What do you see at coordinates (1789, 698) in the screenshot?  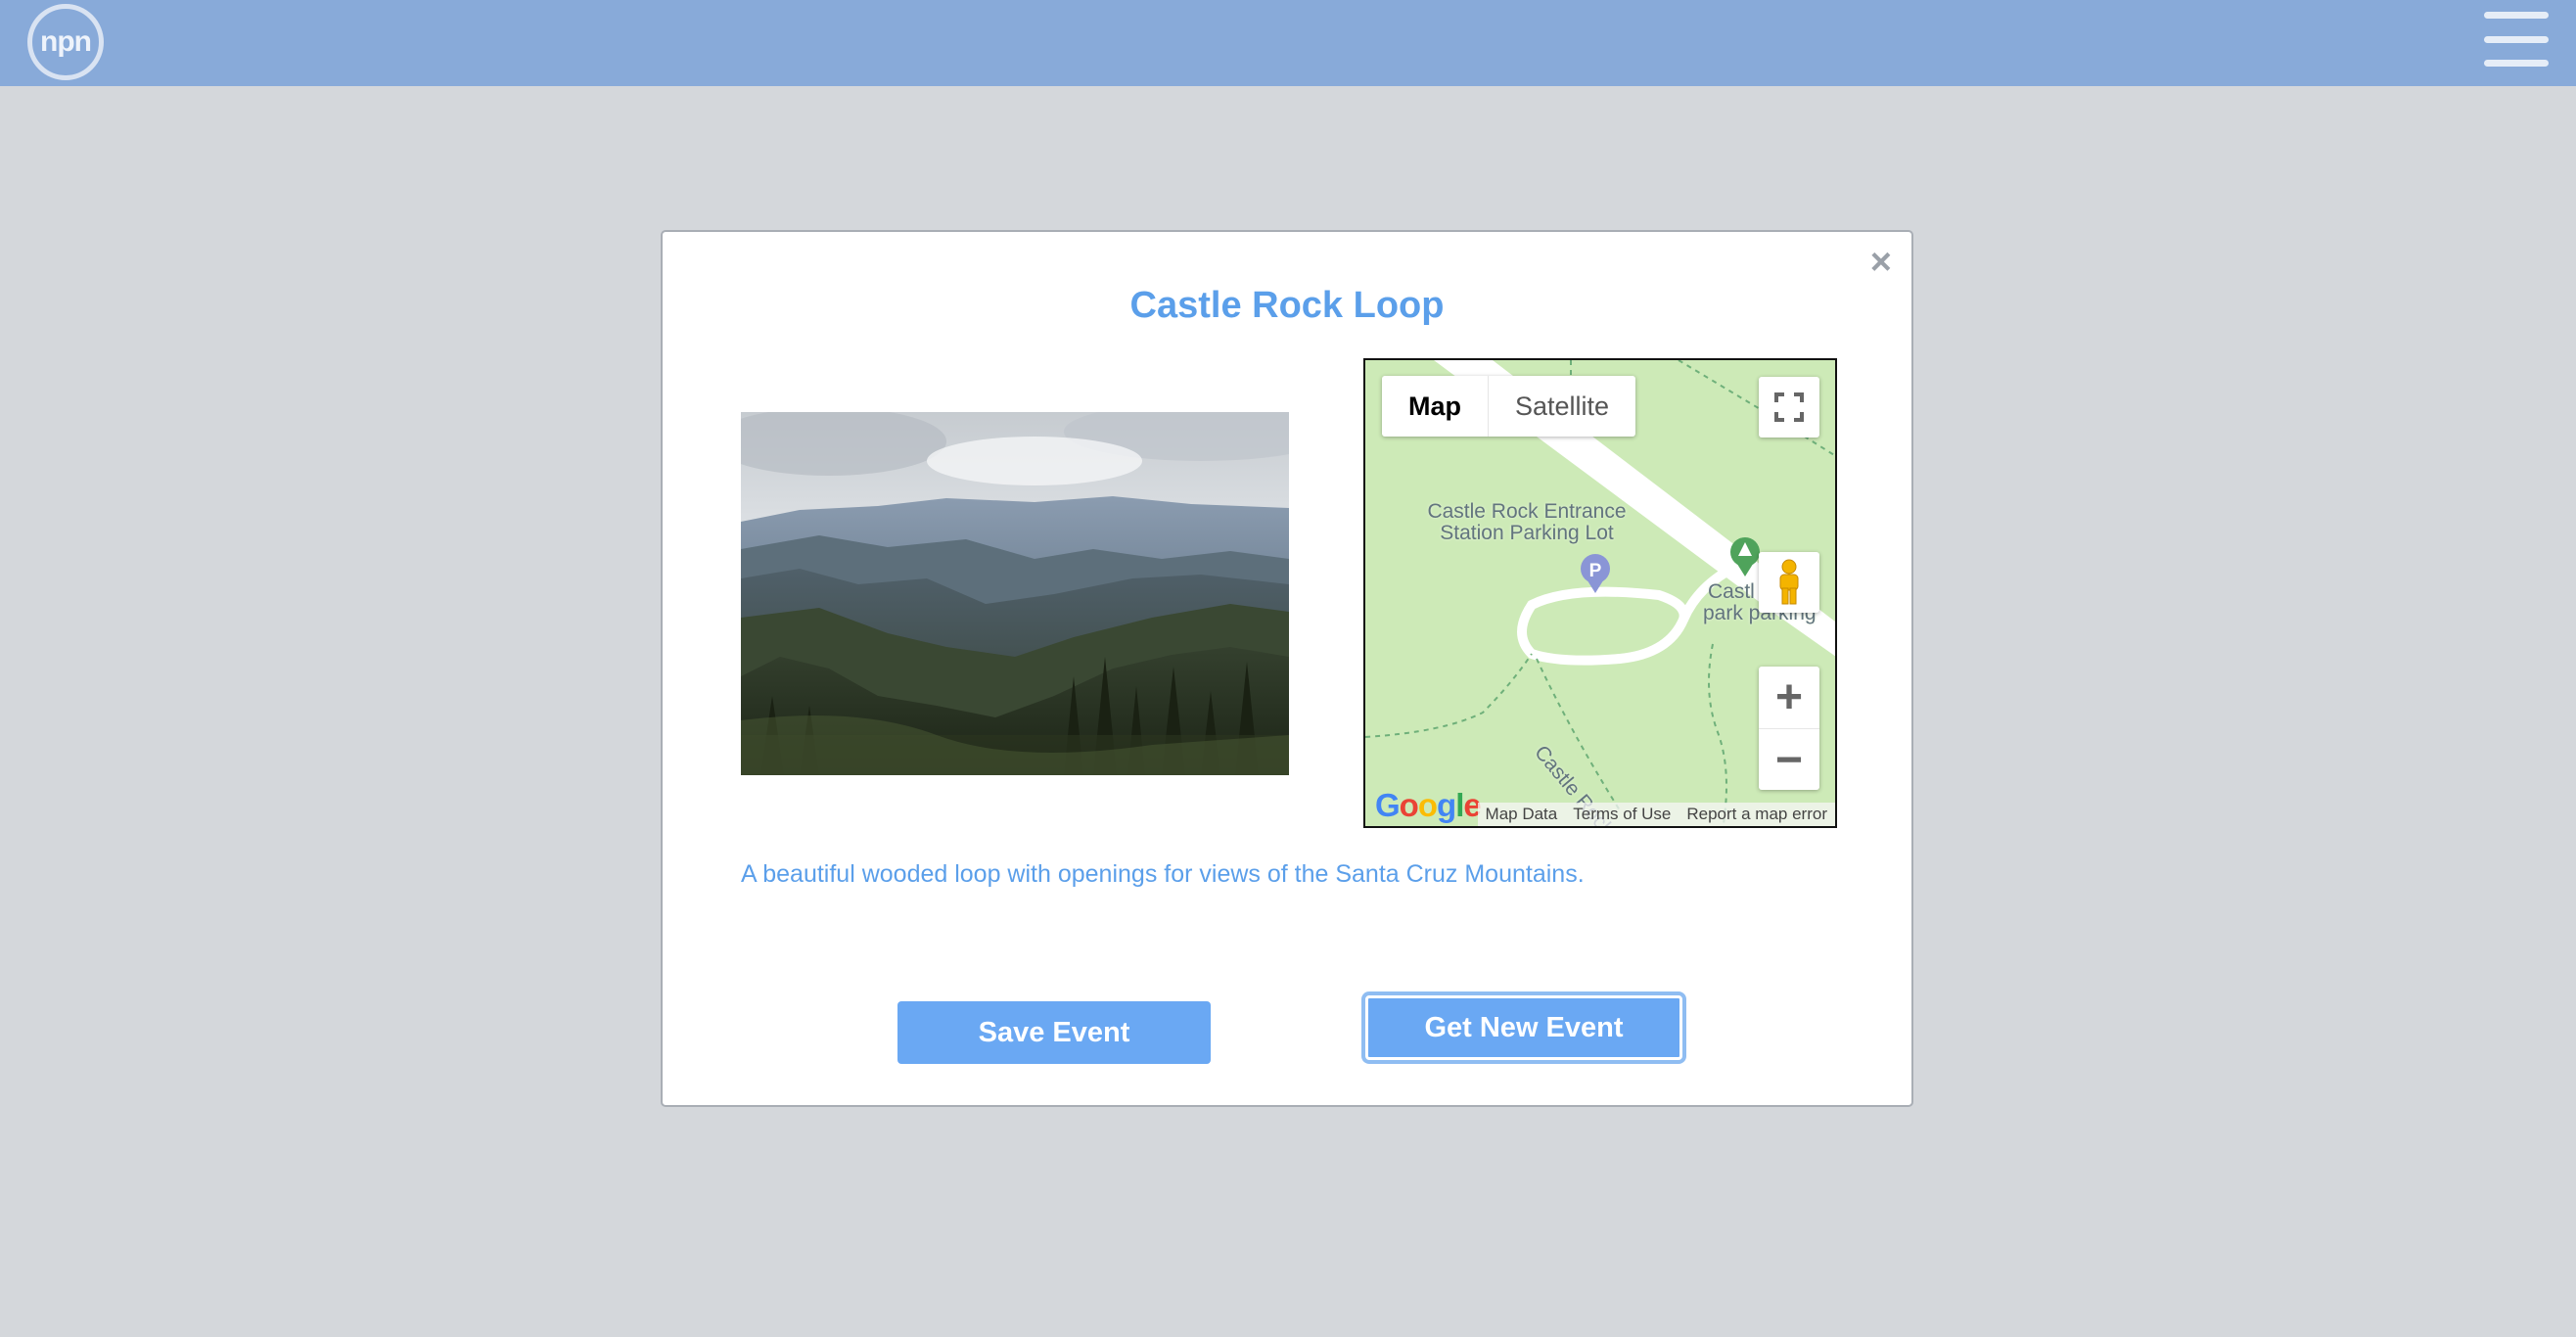 I see `zoom-in-button: +` at bounding box center [1789, 698].